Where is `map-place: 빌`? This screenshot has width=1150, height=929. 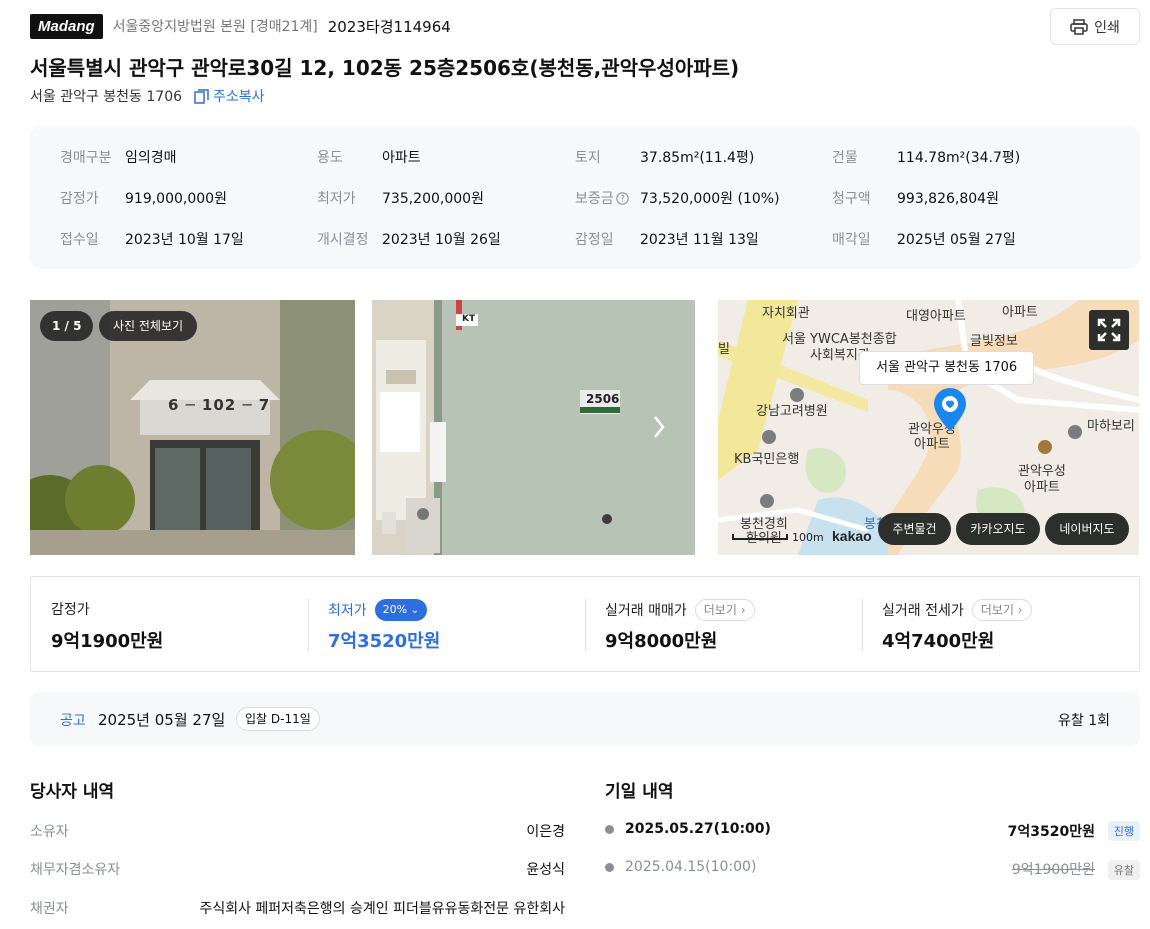 map-place: 빌 is located at coordinates (724, 349).